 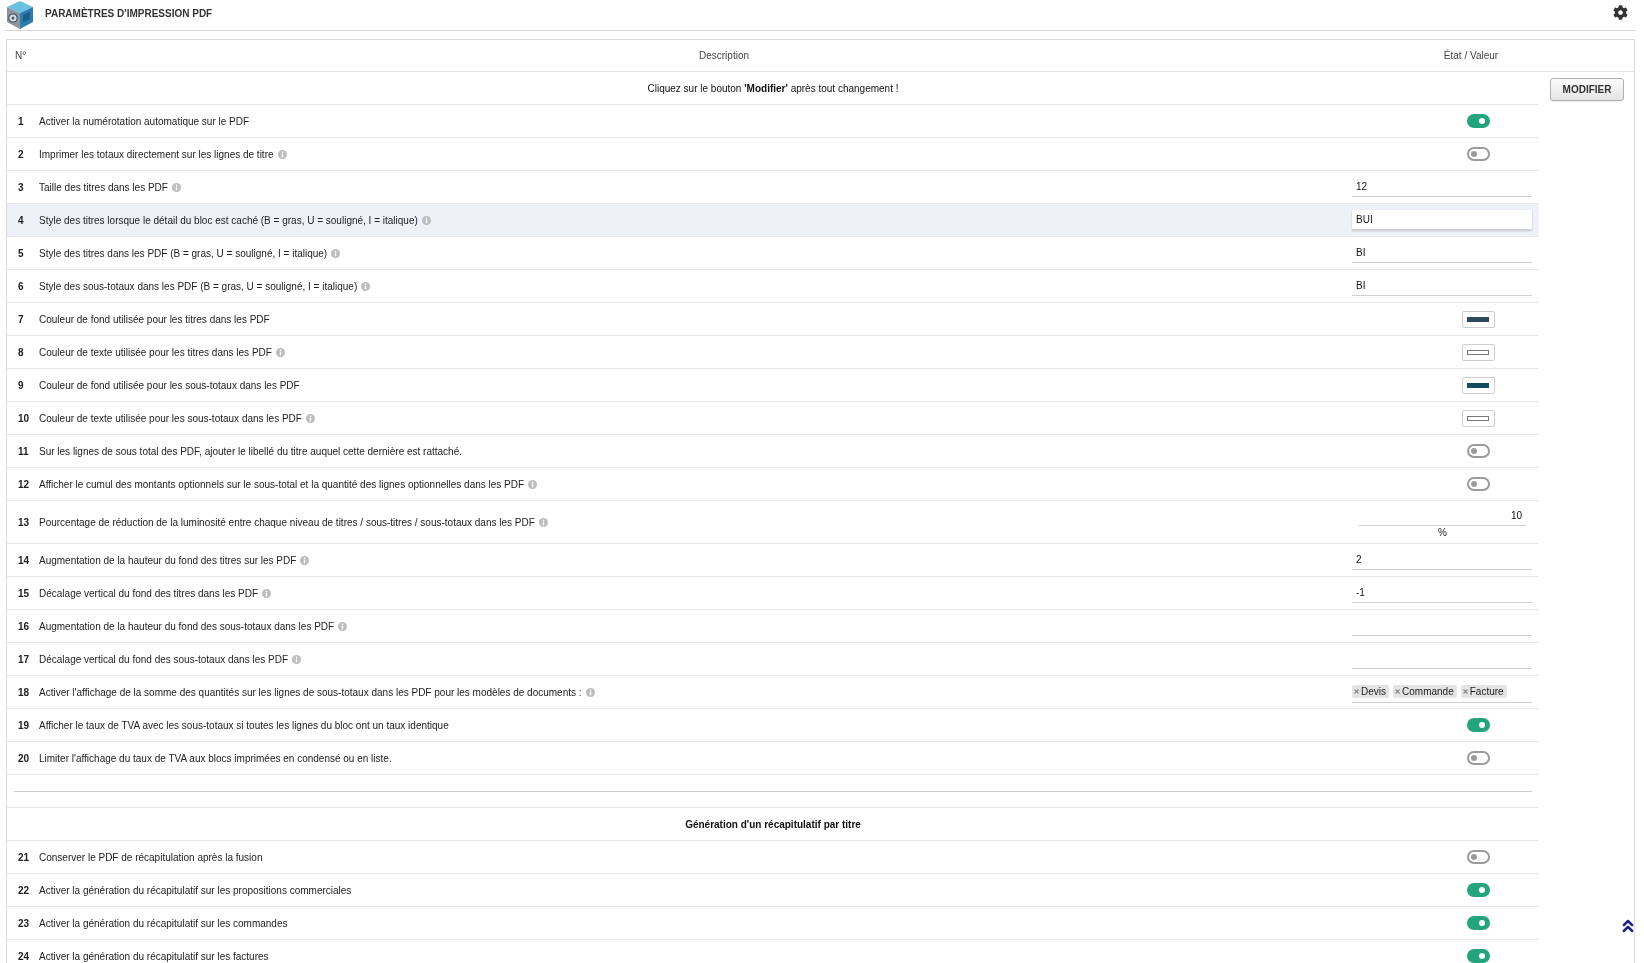 I want to click on setting-label: Style des titres dans les PDF (B = gras, U = souligné, I = italique), so click(x=183, y=253).